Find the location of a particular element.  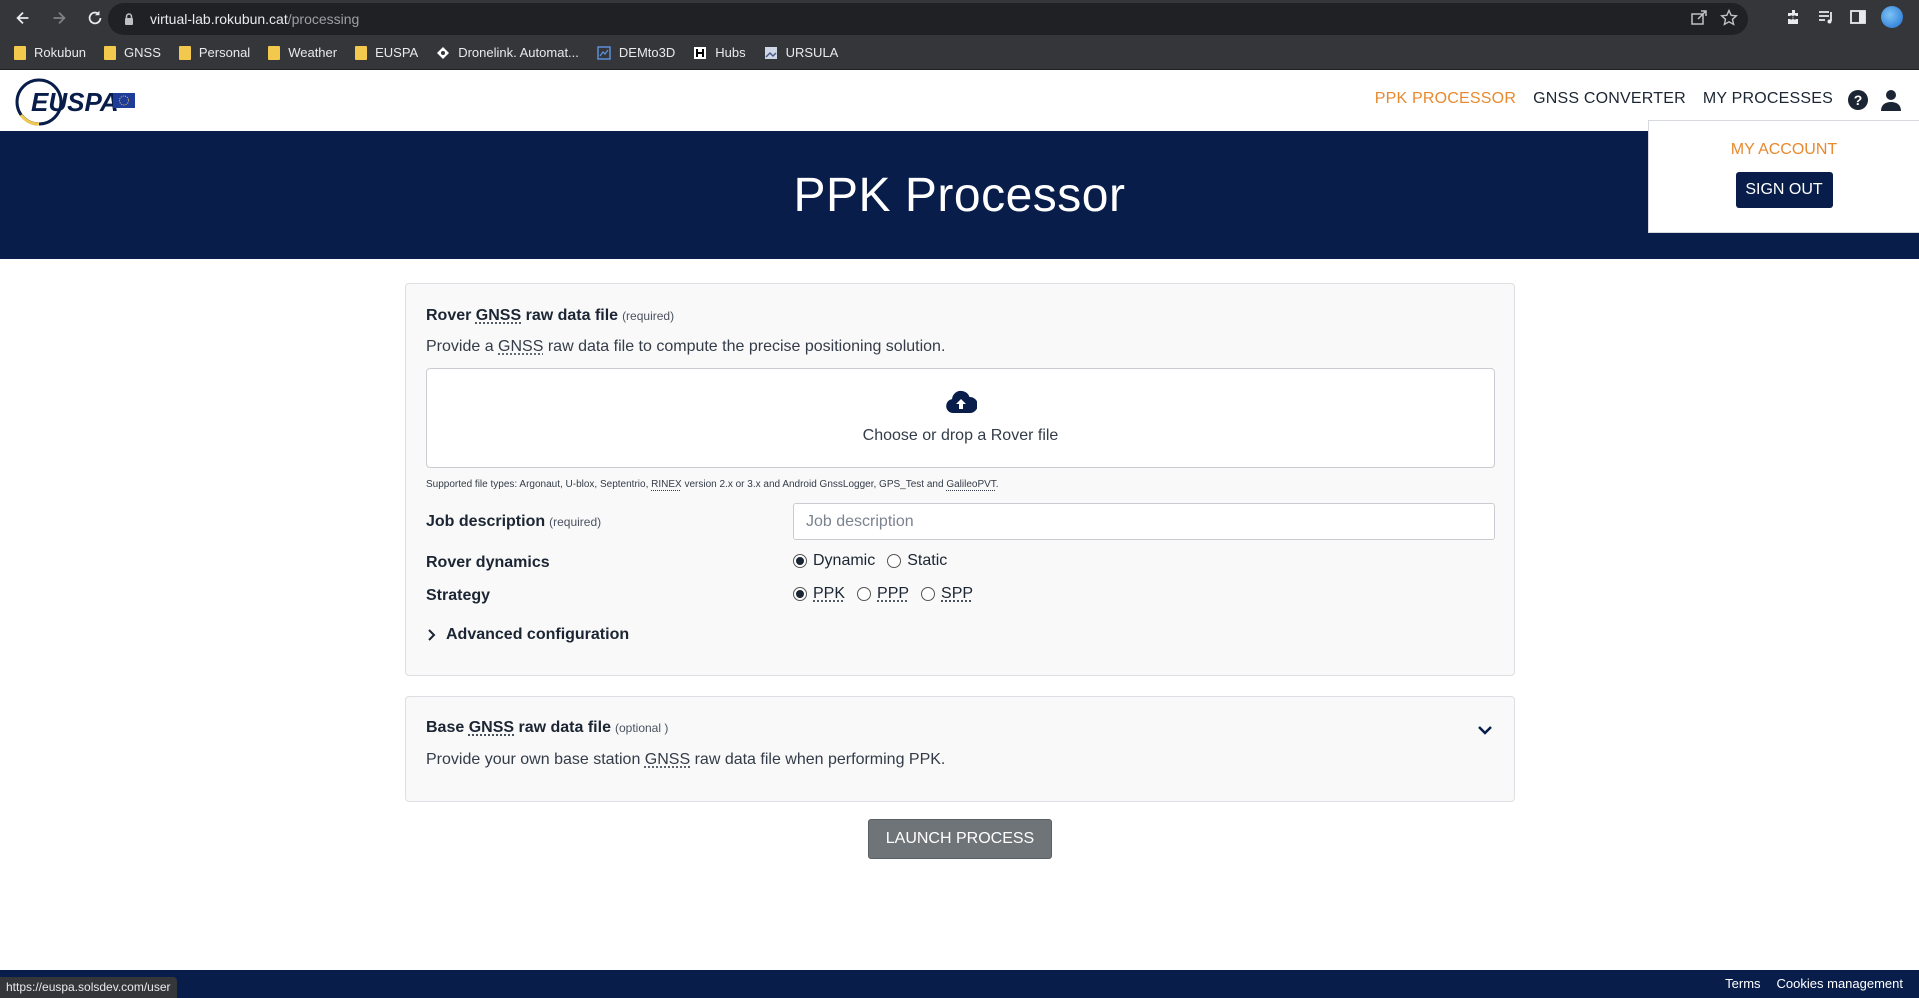

chevron-down-icon is located at coordinates (1485, 730).